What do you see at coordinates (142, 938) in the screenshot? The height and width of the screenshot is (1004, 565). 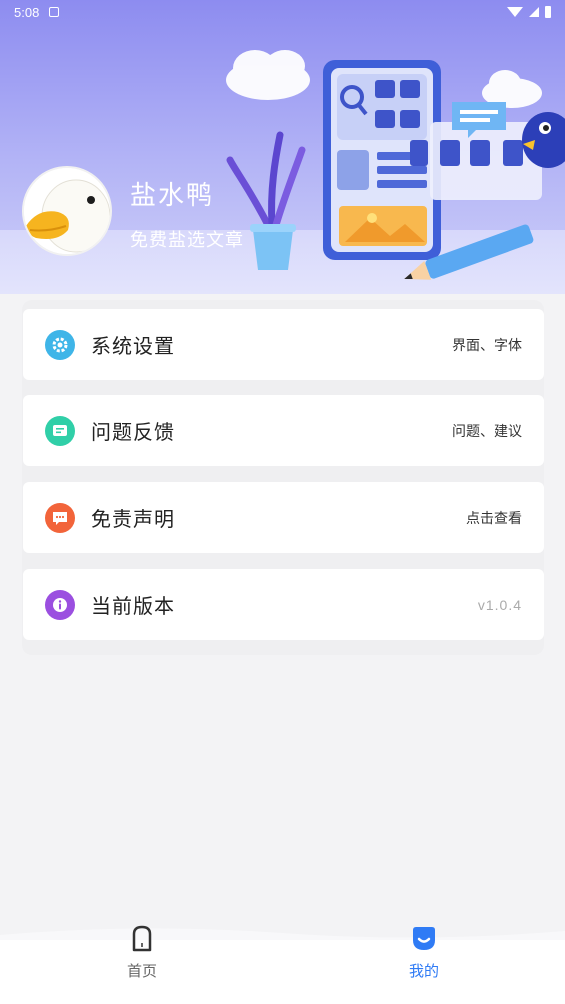 I see `home-icon` at bounding box center [142, 938].